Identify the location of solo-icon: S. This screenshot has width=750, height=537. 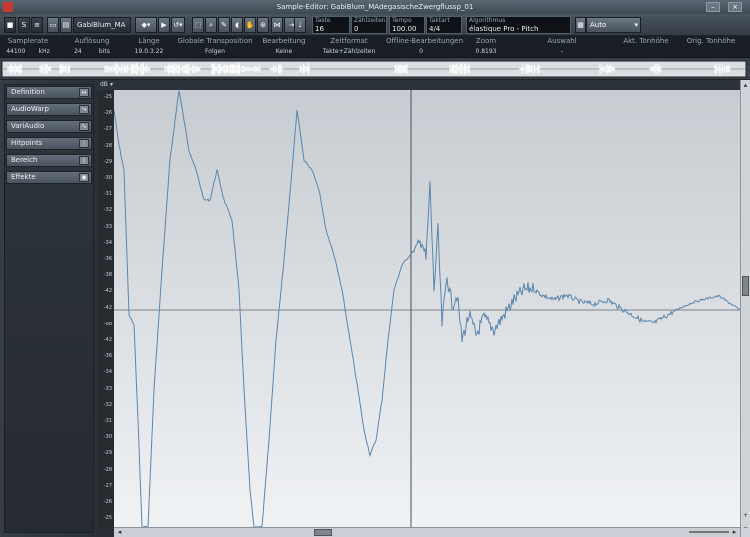
(24, 25).